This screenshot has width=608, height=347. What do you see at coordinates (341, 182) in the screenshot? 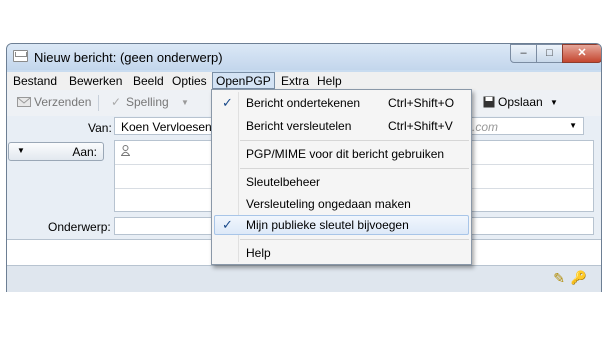
I see `menu-item-key-management: Sleutelbeheer` at bounding box center [341, 182].